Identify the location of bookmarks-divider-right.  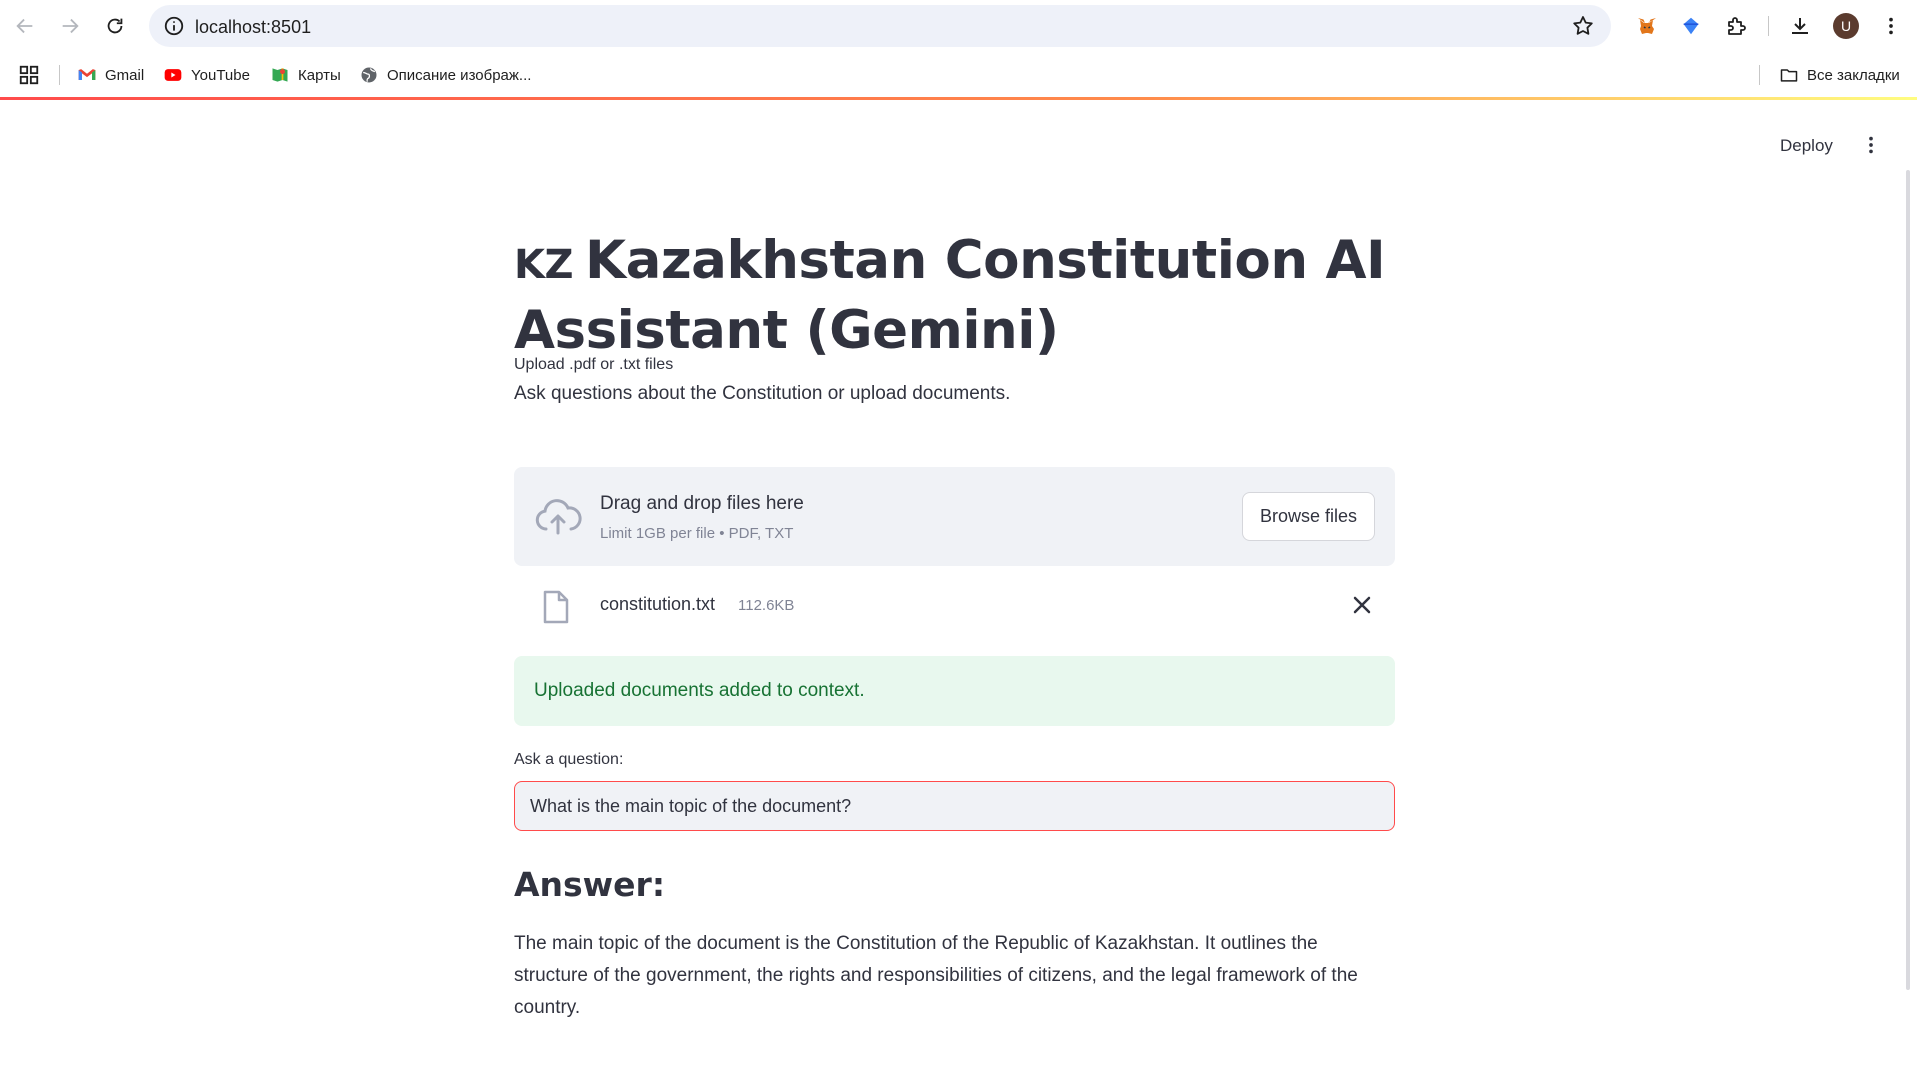
(1759, 75).